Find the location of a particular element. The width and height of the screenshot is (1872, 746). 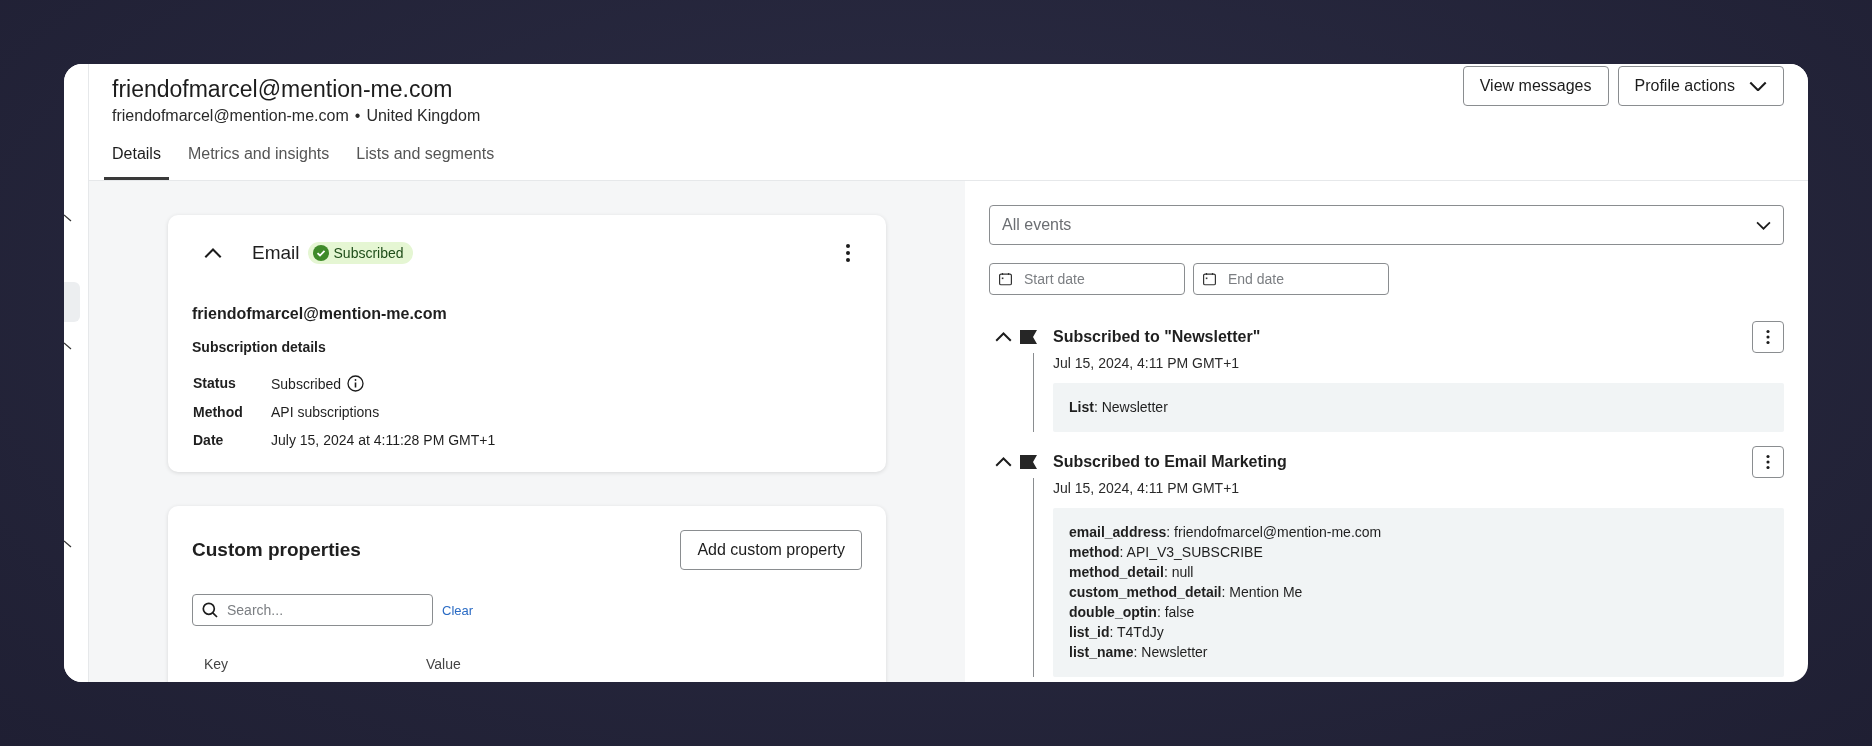

tab: Metrics and insights is located at coordinates (258, 159).